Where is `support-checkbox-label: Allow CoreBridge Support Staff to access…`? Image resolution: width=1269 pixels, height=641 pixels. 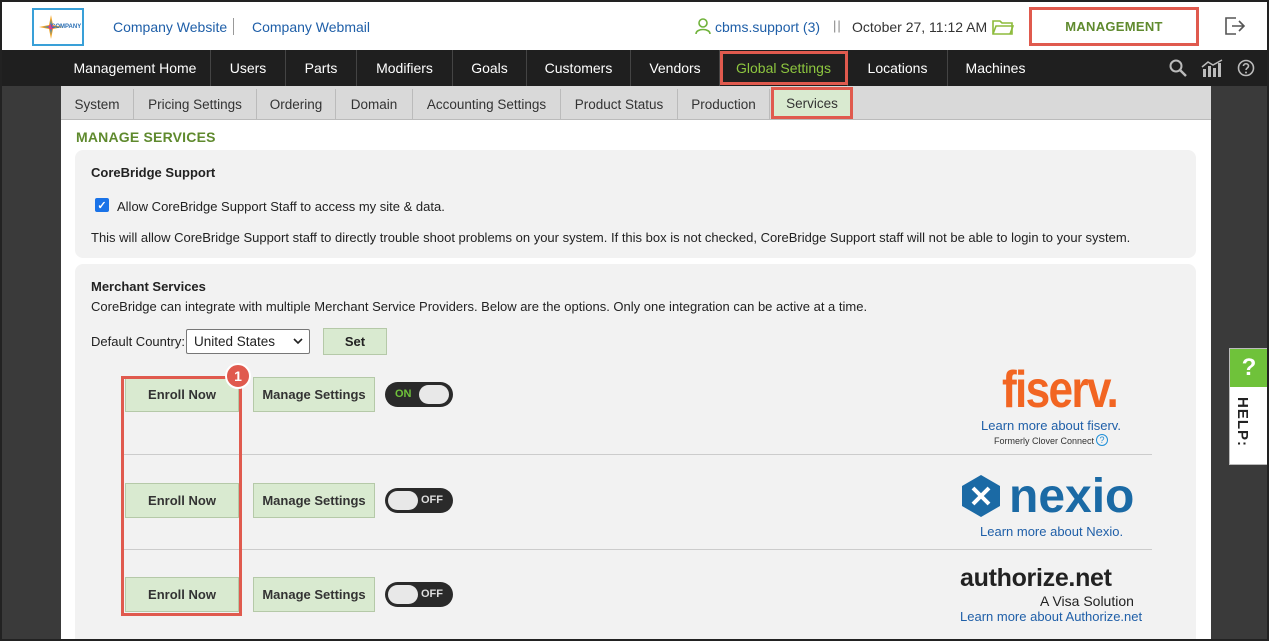
support-checkbox-label: Allow CoreBridge Support Staff to access… is located at coordinates (281, 206).